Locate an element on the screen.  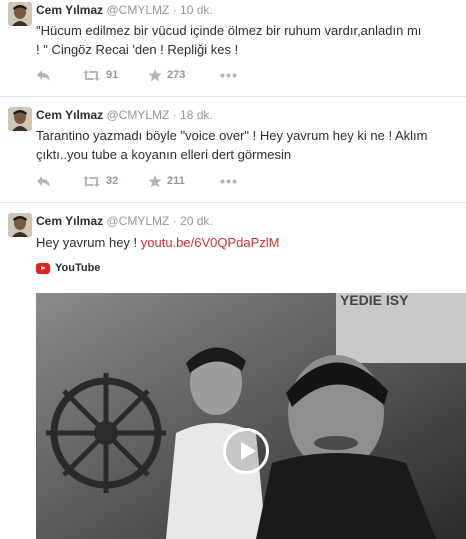
timestamp: 18 dk. is located at coordinates (196, 115).